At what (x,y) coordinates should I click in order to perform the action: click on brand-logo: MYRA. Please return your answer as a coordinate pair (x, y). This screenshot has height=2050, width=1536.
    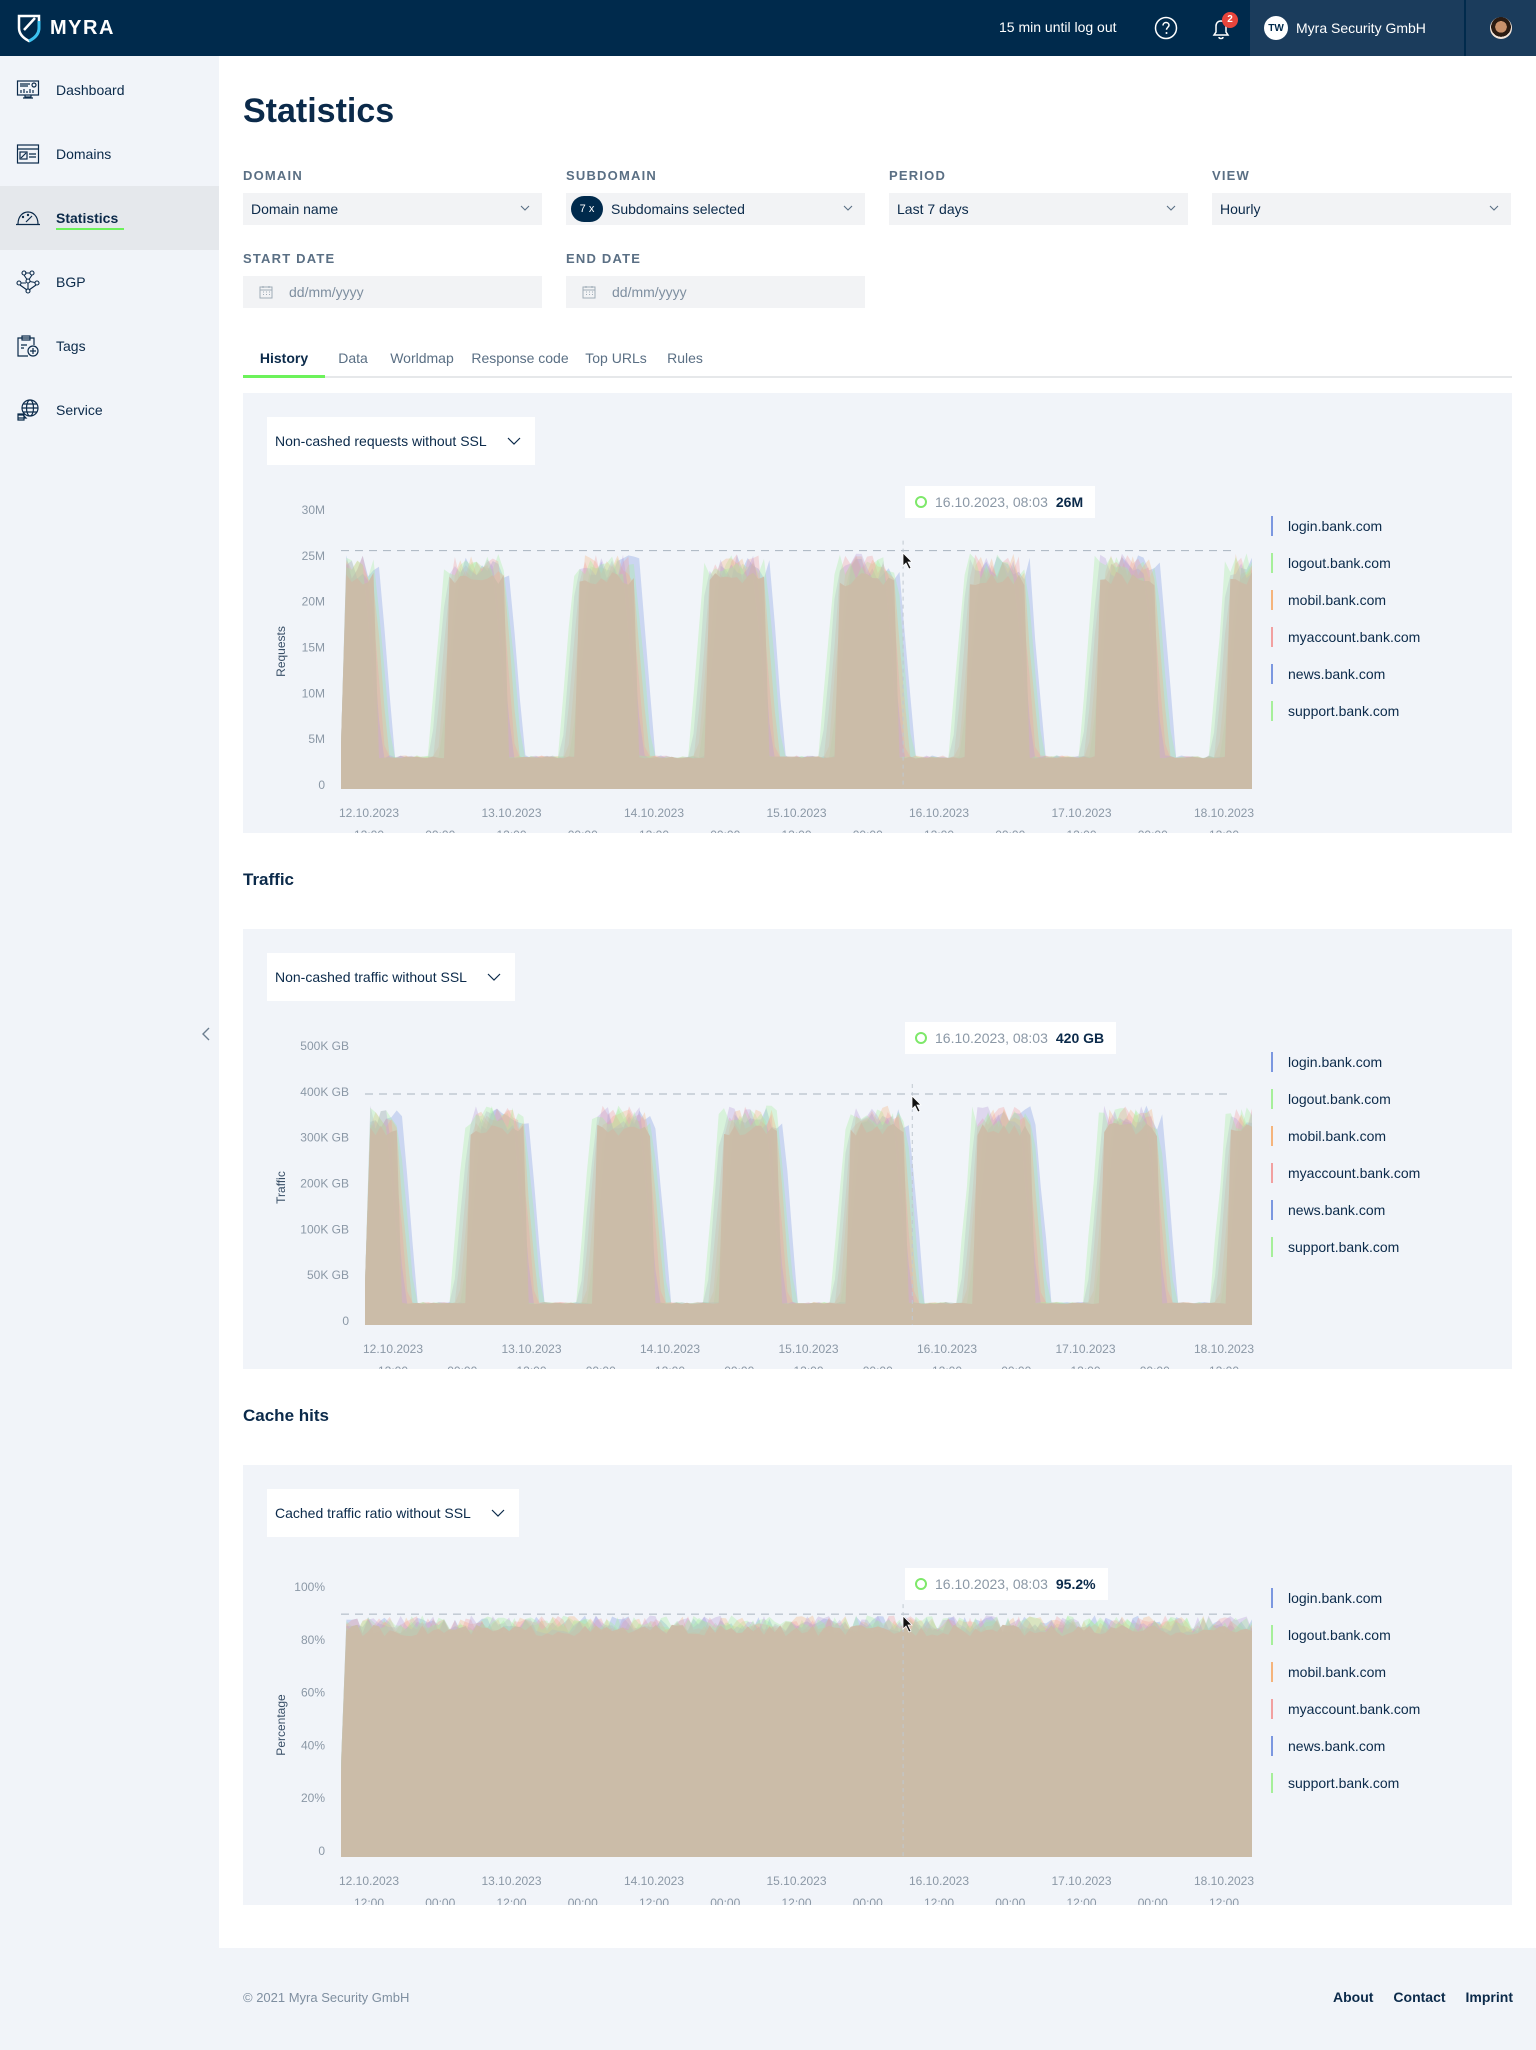
    Looking at the image, I should click on (65, 28).